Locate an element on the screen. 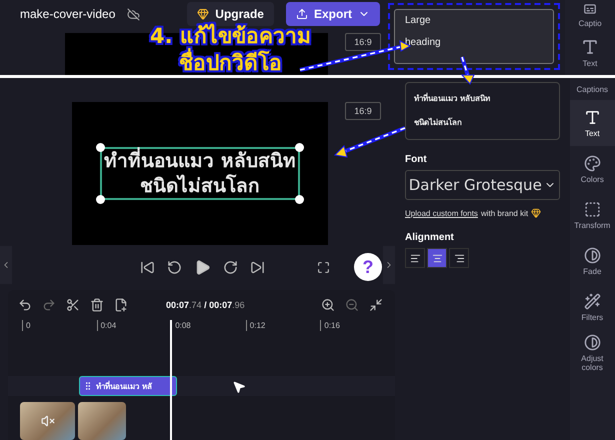 This screenshot has width=615, height=440. contrast-icon is located at coordinates (592, 342).